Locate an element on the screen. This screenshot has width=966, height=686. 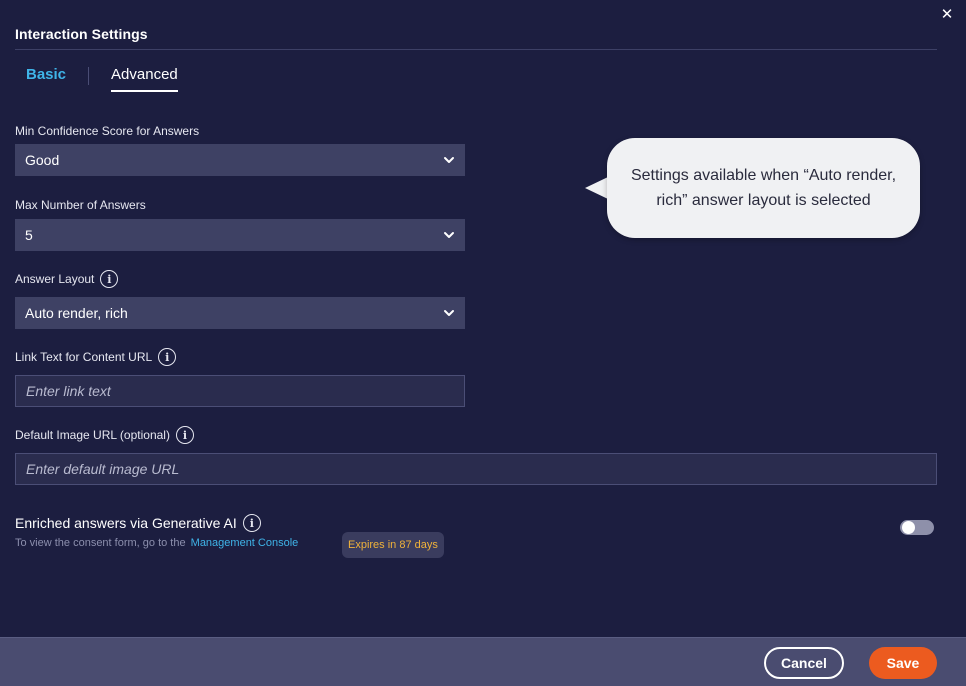
generative-ai-heading: Enriched answers via Generative AI i is located at coordinates (138, 523).